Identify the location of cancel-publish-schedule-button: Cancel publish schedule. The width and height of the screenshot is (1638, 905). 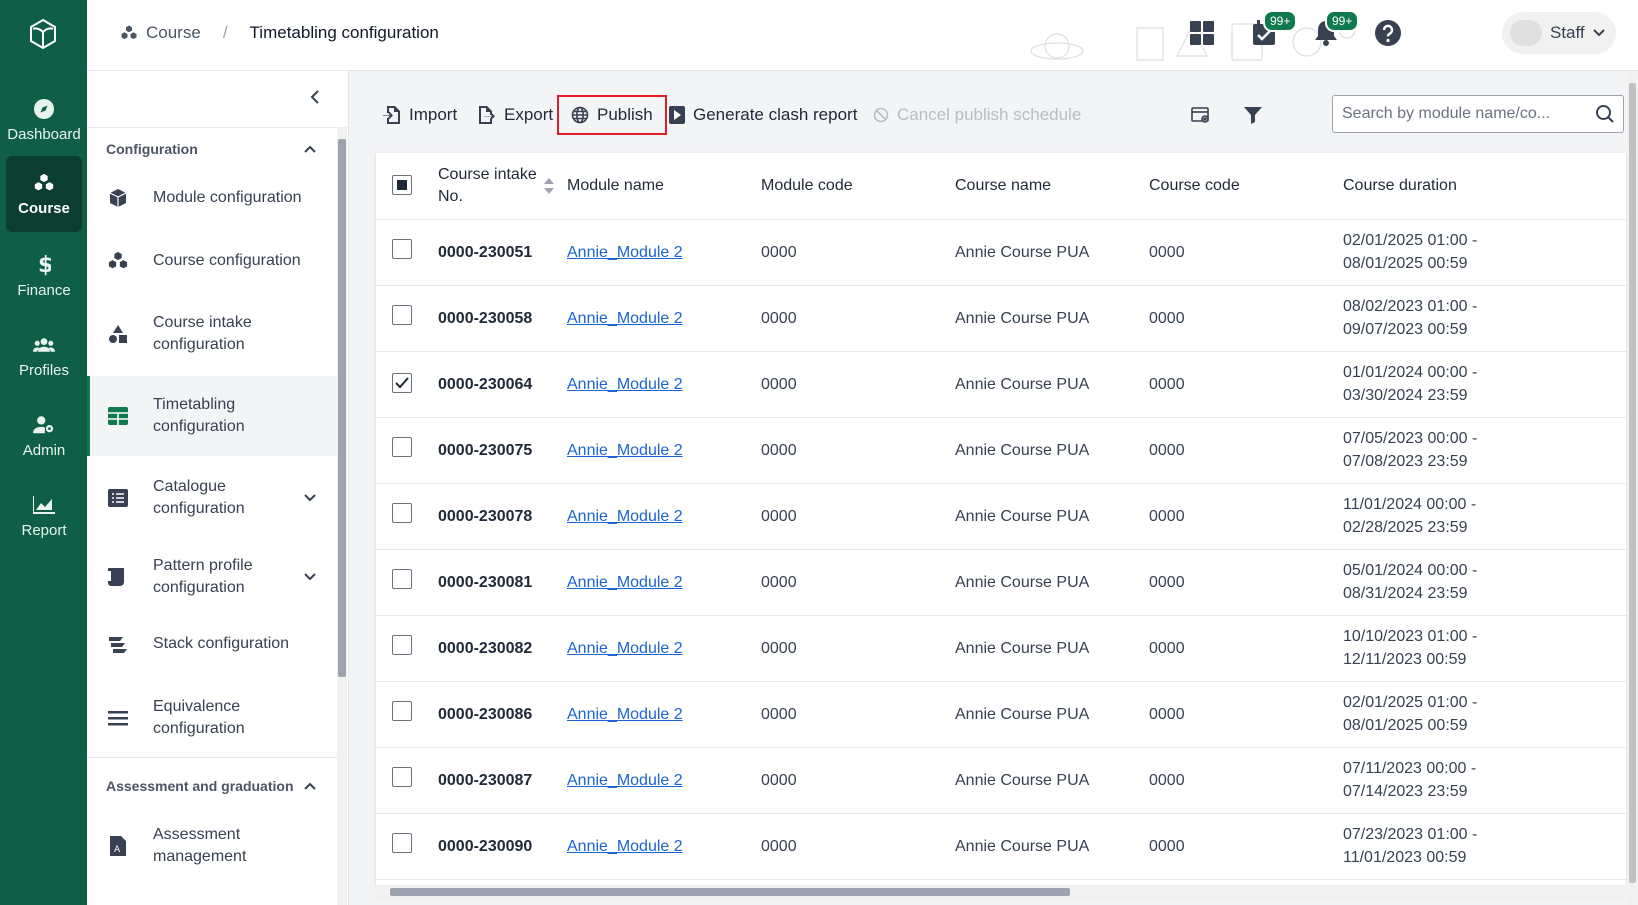
(977, 115).